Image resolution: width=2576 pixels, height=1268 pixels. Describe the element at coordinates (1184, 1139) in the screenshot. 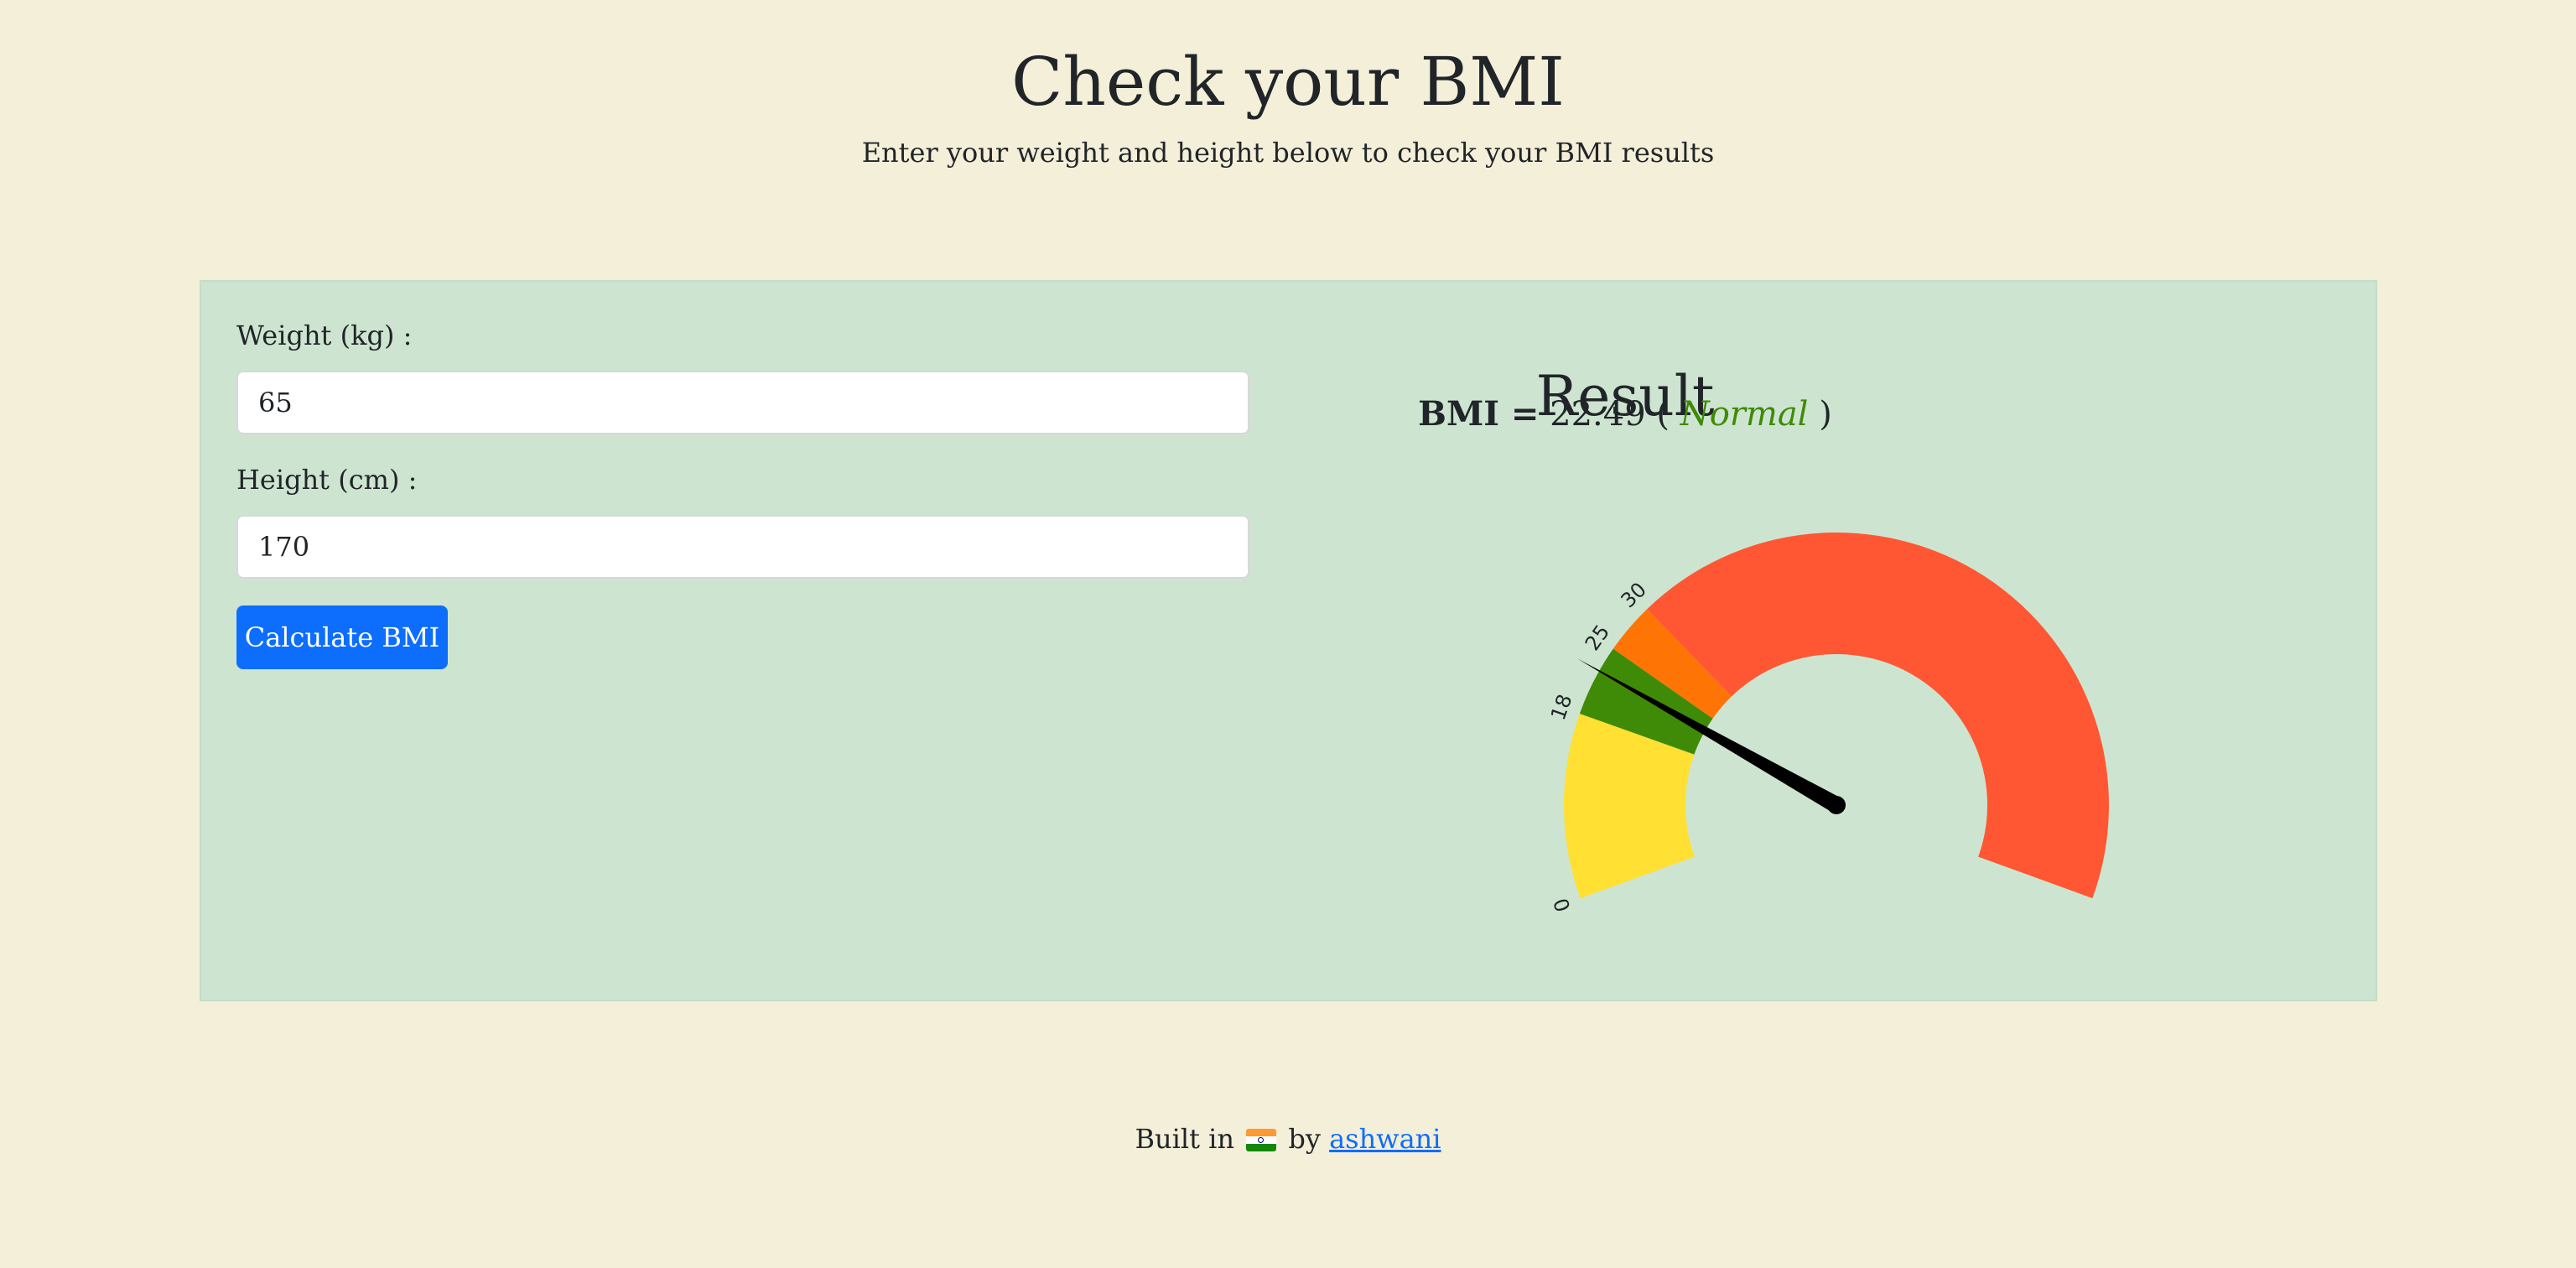

I see `footer-prefix: Built in` at that location.